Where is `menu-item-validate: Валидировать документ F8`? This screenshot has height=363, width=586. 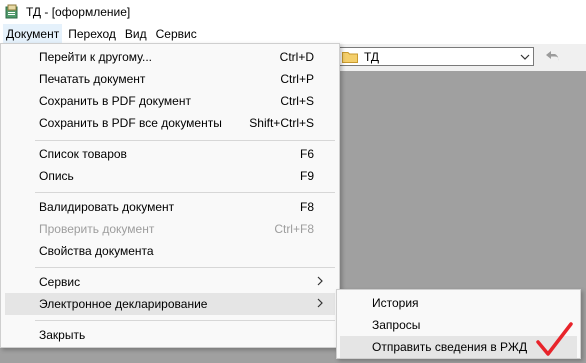
menu-item-validate: Валидировать документ F8 is located at coordinates (170, 207).